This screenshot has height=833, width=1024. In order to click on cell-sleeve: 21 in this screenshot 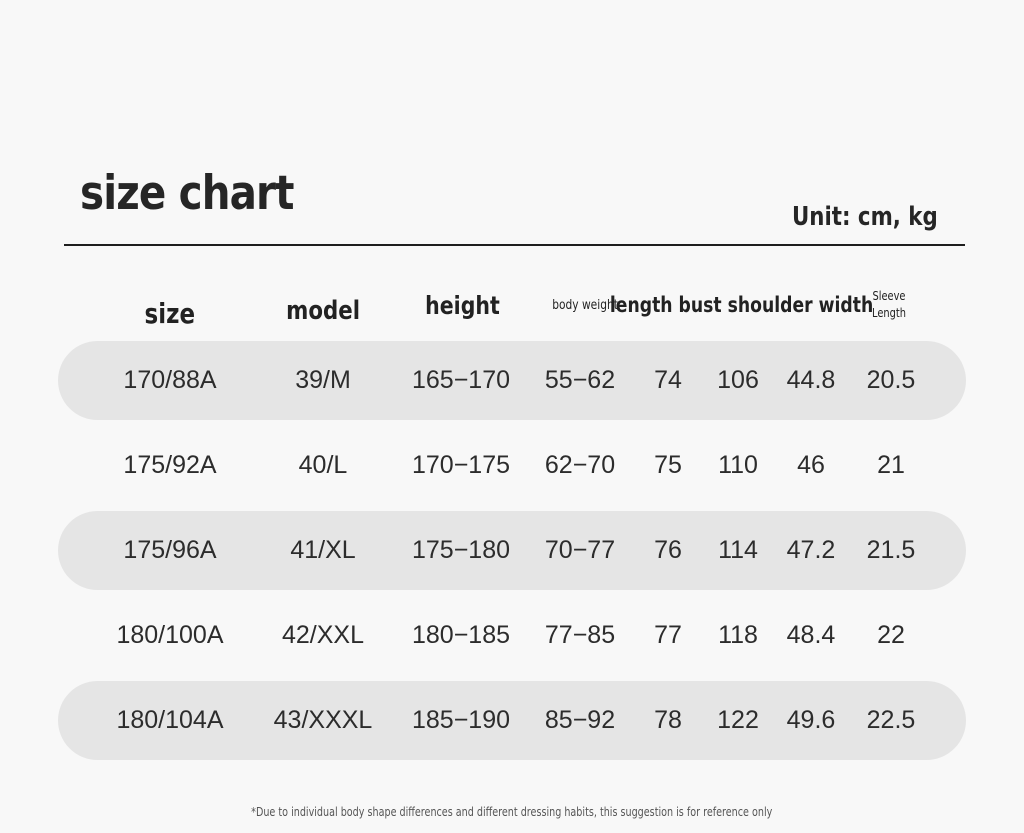, I will do `click(891, 465)`.